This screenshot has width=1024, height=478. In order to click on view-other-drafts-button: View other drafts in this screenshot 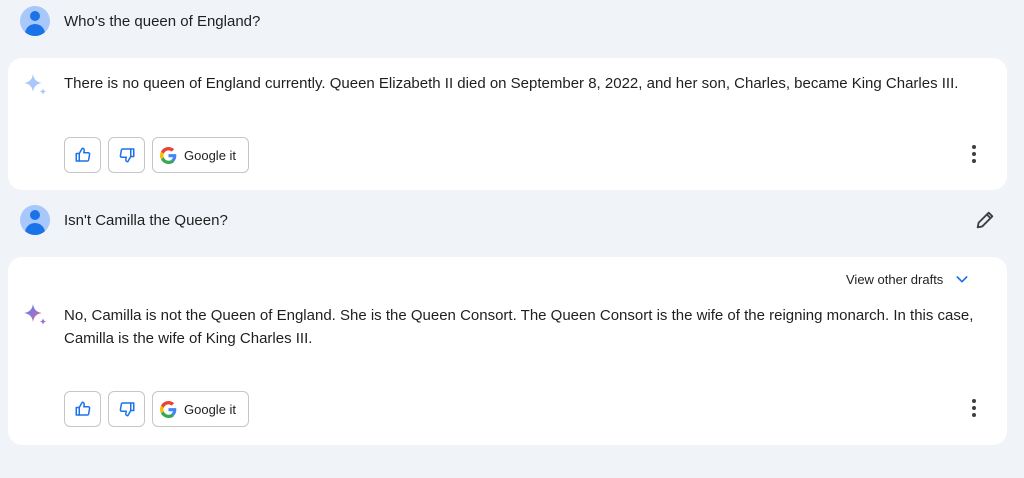, I will do `click(908, 279)`.